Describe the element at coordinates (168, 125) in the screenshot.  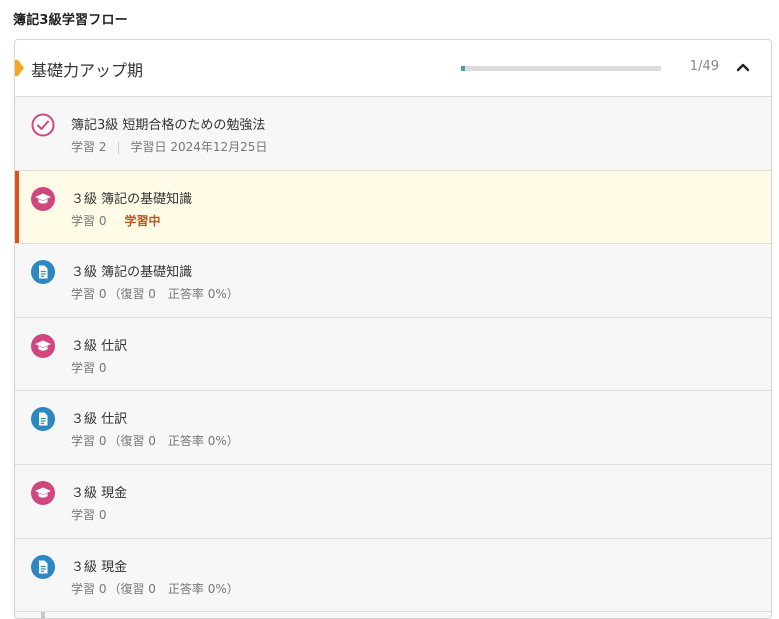
I see `flow-item-title: 簿記3級 短期合格のための勉強法` at that location.